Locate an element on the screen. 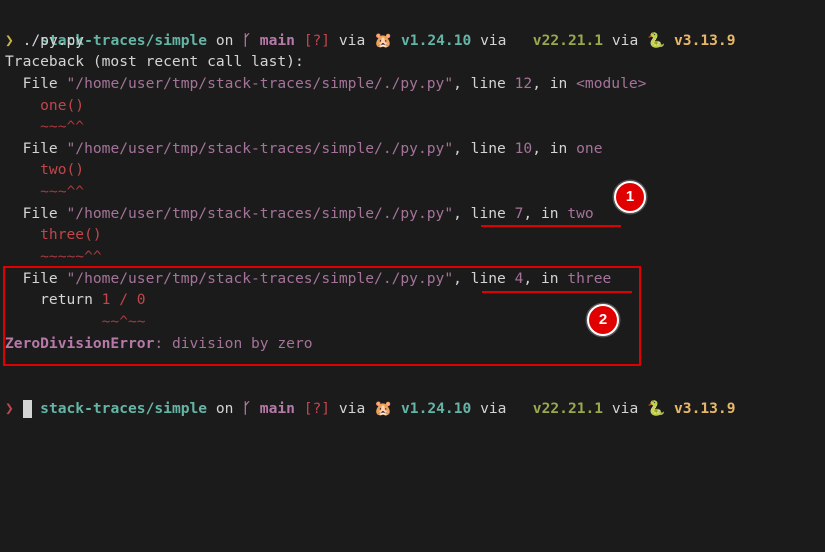  text-cursor is located at coordinates (27, 408).